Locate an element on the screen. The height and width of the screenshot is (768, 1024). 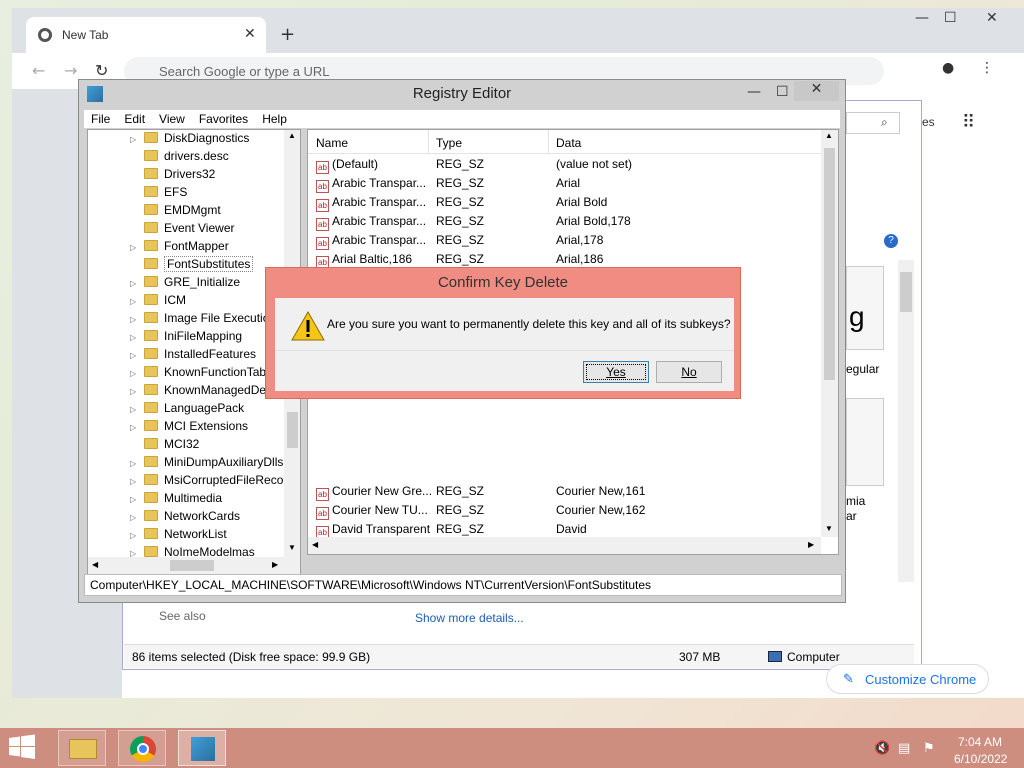
tab-new-tab: New Tab ✕ is located at coordinates (146, 35).